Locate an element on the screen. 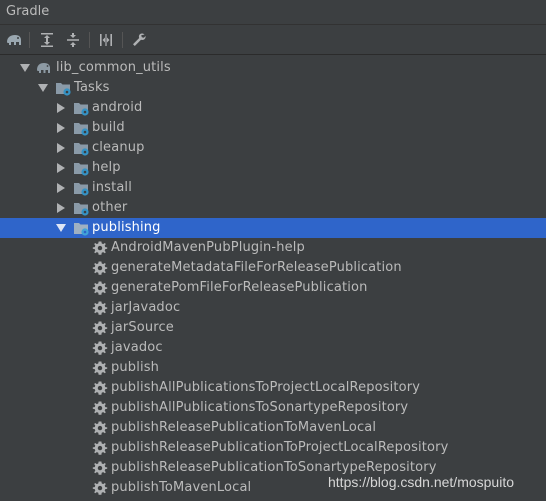  tree-node-group-cleanup: cleanup is located at coordinates (273, 148).